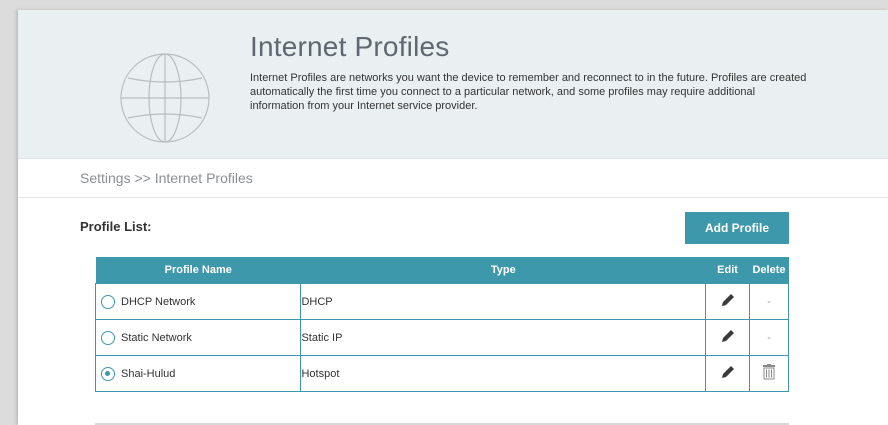  Describe the element at coordinates (727, 270) in the screenshot. I see `column-header-edit: Edit` at that location.